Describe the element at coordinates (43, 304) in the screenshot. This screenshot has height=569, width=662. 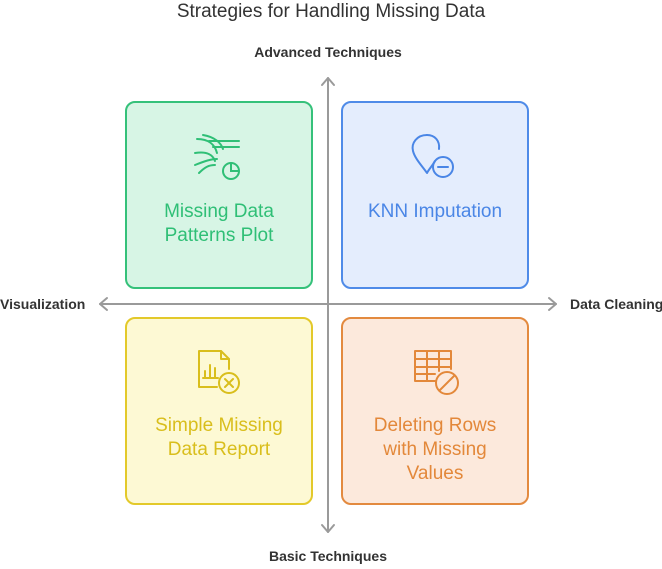
I see `axis-label-left: Visualization` at that location.